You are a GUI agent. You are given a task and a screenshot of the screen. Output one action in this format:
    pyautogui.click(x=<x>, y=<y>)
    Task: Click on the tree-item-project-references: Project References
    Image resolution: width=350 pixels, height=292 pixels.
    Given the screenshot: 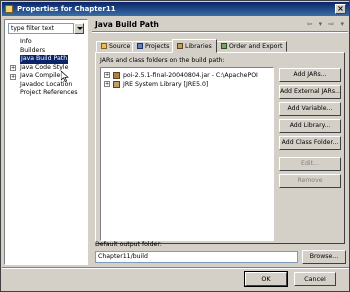 What is the action you would take?
    pyautogui.click(x=48, y=93)
    